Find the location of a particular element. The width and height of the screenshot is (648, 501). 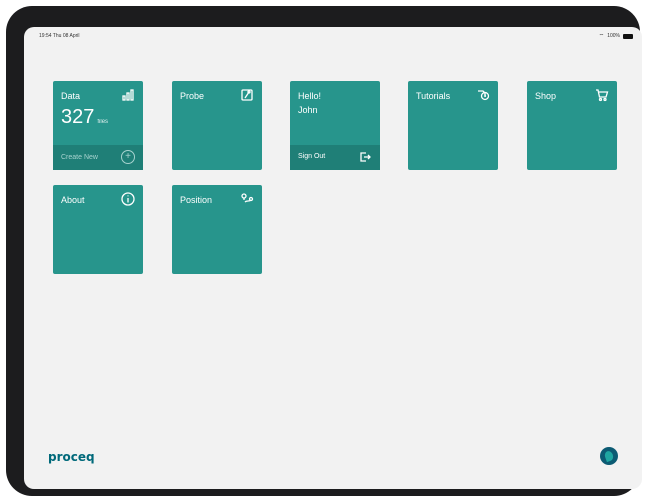

create-new-label: Create New is located at coordinates (79, 157).